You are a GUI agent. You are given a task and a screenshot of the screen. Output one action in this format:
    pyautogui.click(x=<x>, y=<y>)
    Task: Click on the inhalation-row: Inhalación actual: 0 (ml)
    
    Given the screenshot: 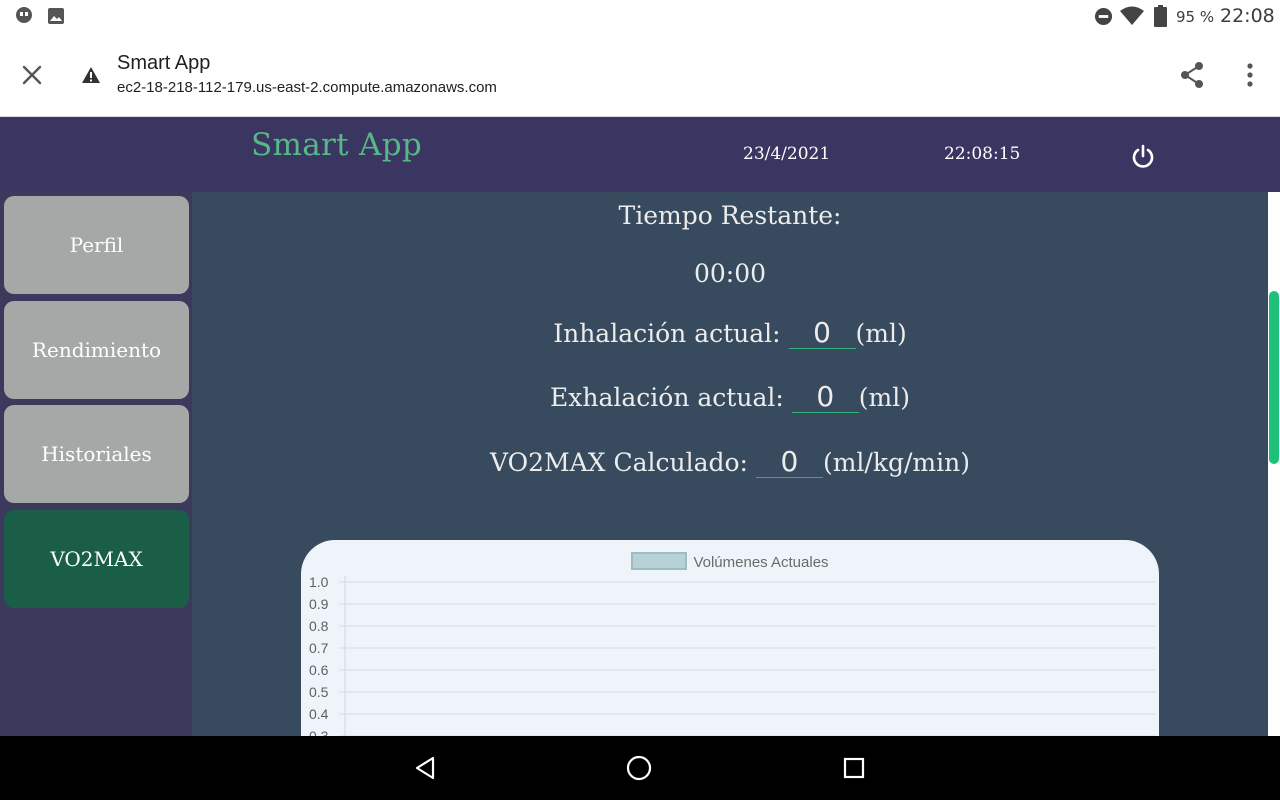 What is the action you would take?
    pyautogui.click(x=730, y=333)
    